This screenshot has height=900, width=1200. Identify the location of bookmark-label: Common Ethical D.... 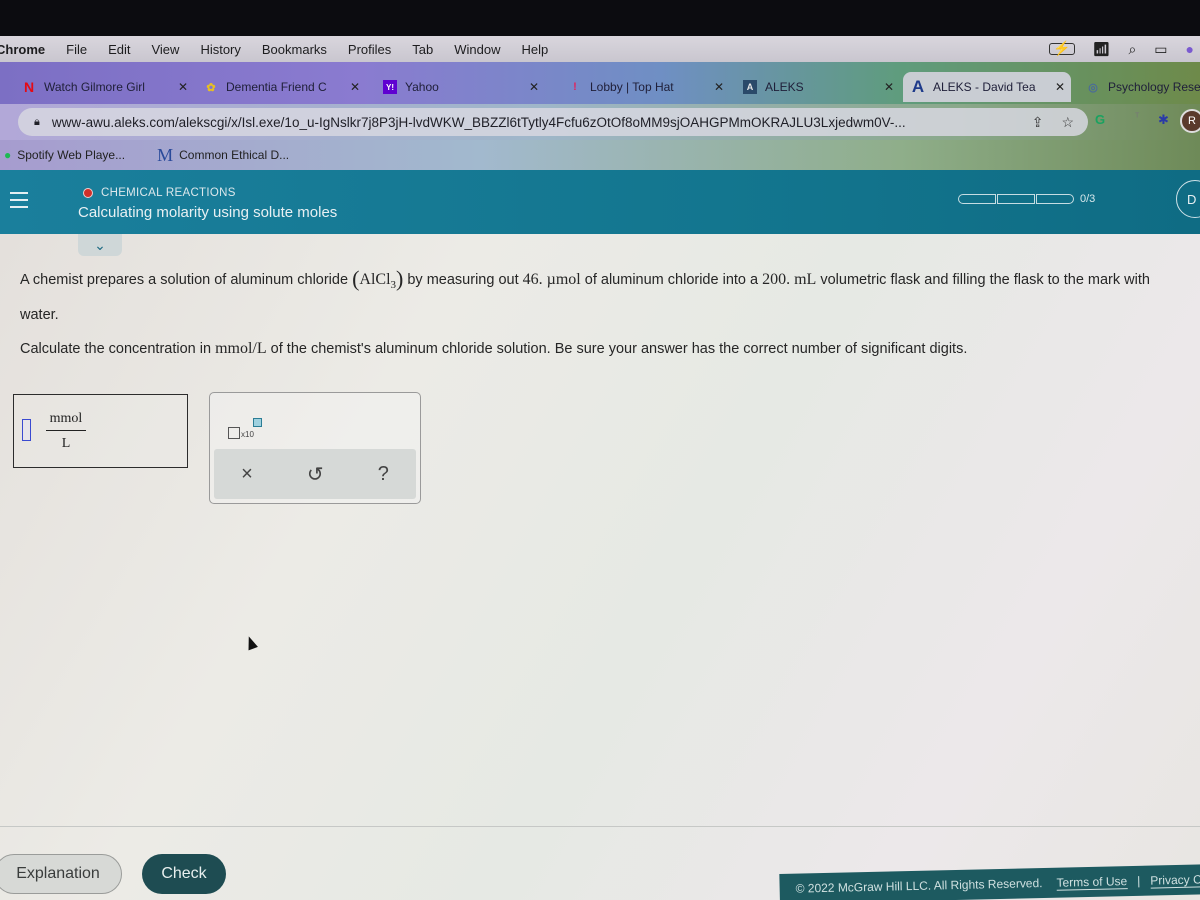
(234, 155).